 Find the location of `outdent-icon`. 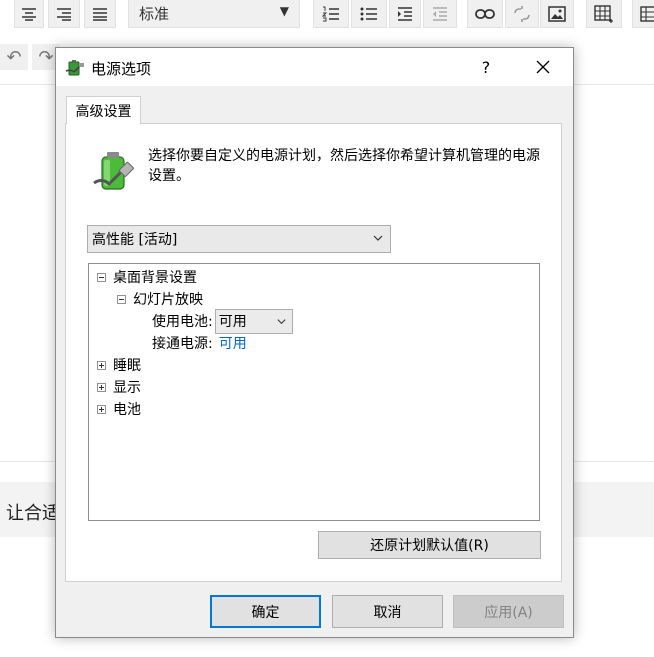

outdent-icon is located at coordinates (440, 13).